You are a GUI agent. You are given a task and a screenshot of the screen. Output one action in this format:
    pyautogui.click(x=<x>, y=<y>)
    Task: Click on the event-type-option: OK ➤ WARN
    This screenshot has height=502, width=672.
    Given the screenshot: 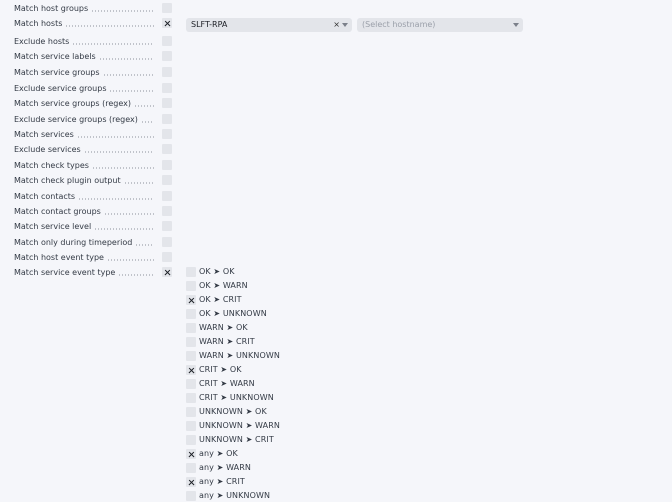 What is the action you would take?
    pyautogui.click(x=251, y=286)
    